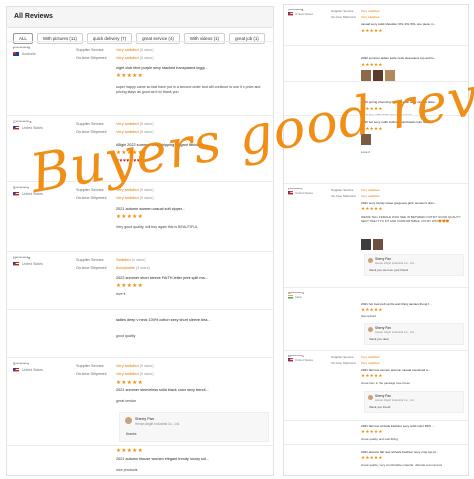 The width and height of the screenshot is (474, 479). What do you see at coordinates (142, 268) in the screenshot?
I see `shipment-count: (3 stars)` at bounding box center [142, 268].